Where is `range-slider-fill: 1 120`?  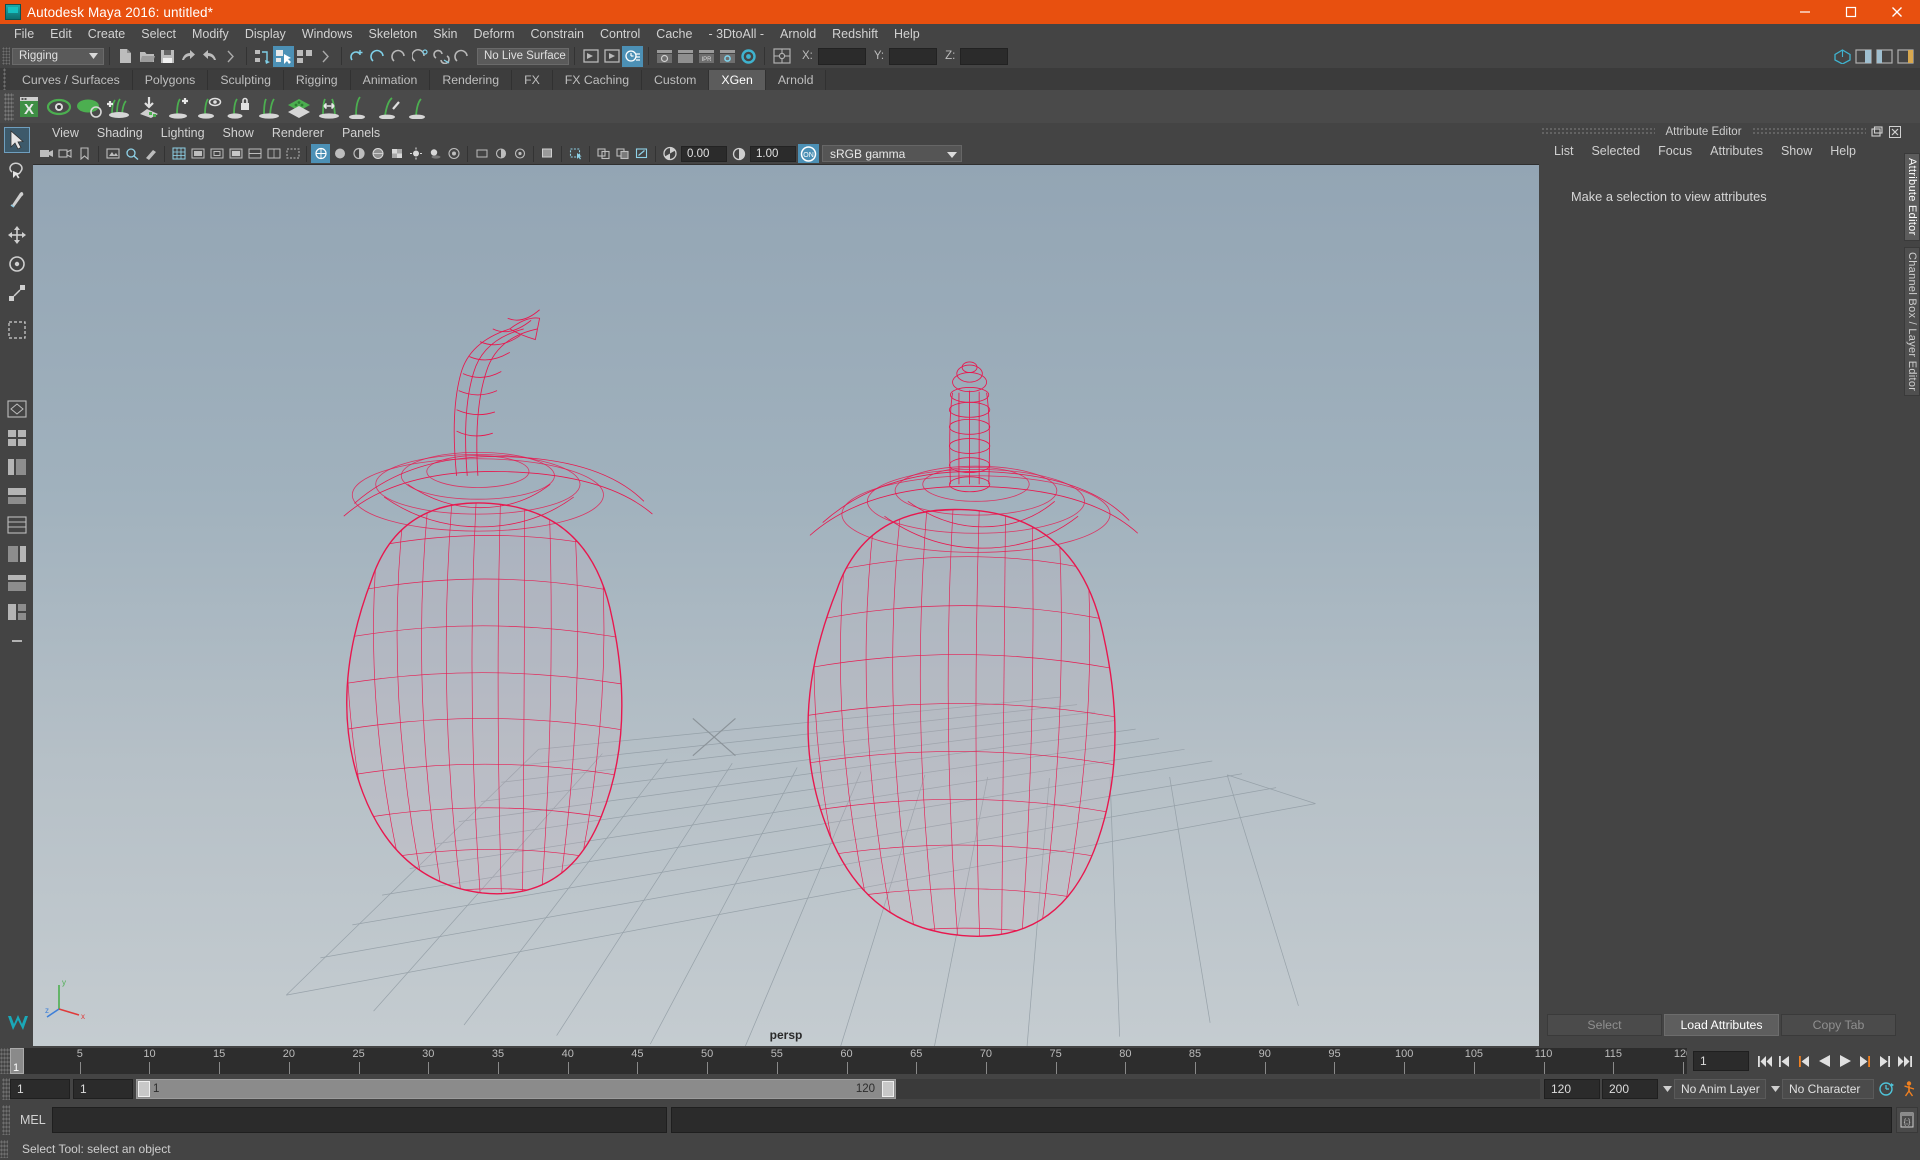 range-slider-fill: 1 120 is located at coordinates (516, 1089).